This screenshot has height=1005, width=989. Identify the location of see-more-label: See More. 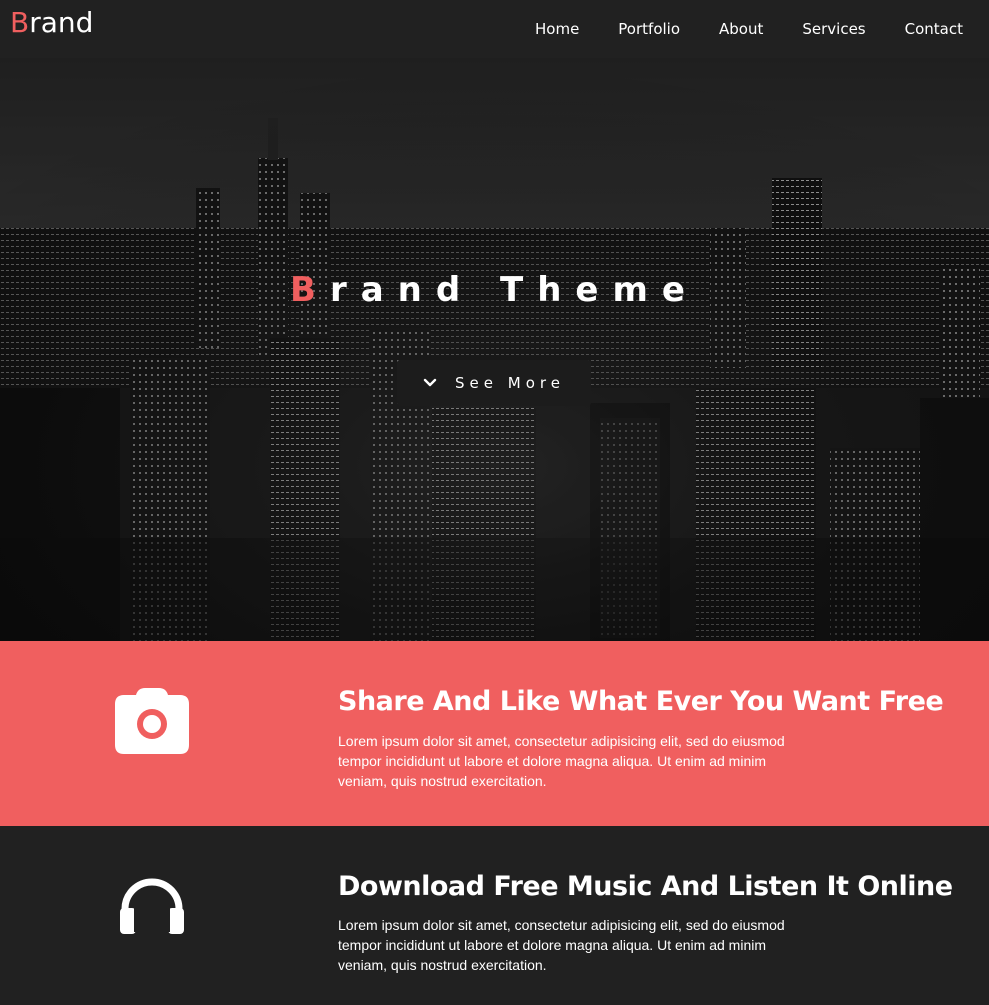
(510, 383).